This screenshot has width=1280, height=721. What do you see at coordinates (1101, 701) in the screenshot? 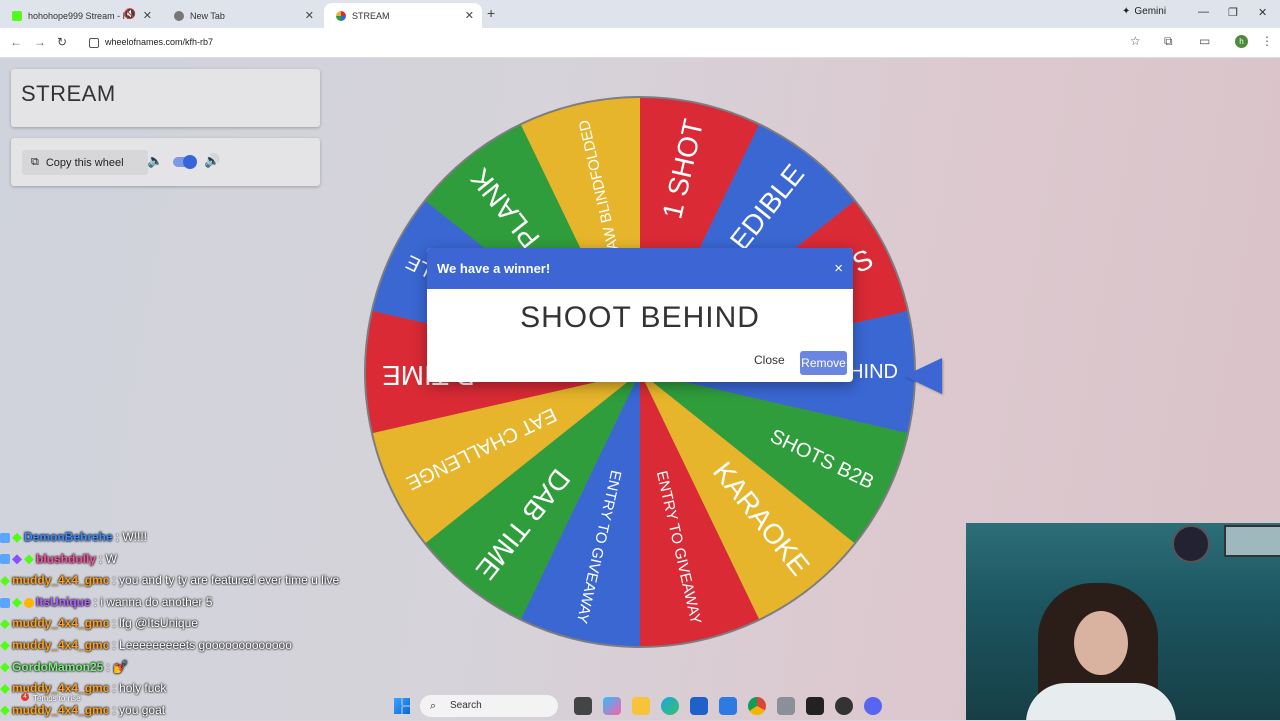
I see `streamer-shirt-image` at bounding box center [1101, 701].